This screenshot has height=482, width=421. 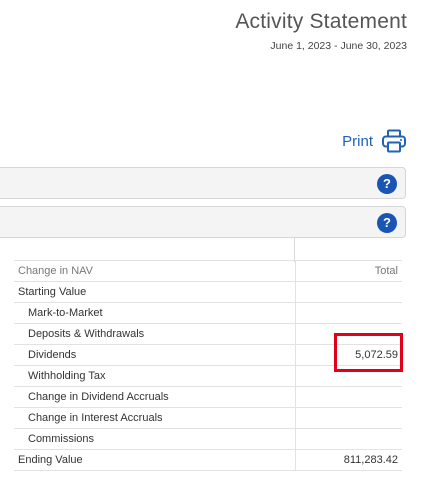 What do you see at coordinates (394, 141) in the screenshot?
I see `printer-icon` at bounding box center [394, 141].